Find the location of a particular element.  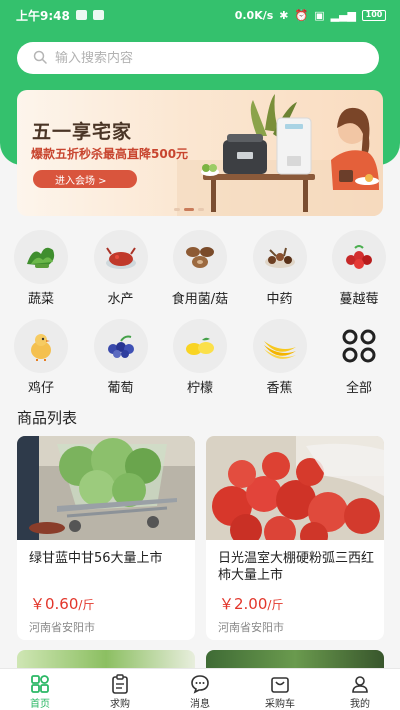

product-name: 绿甘蓝中甘56大量上市 is located at coordinates (96, 558).